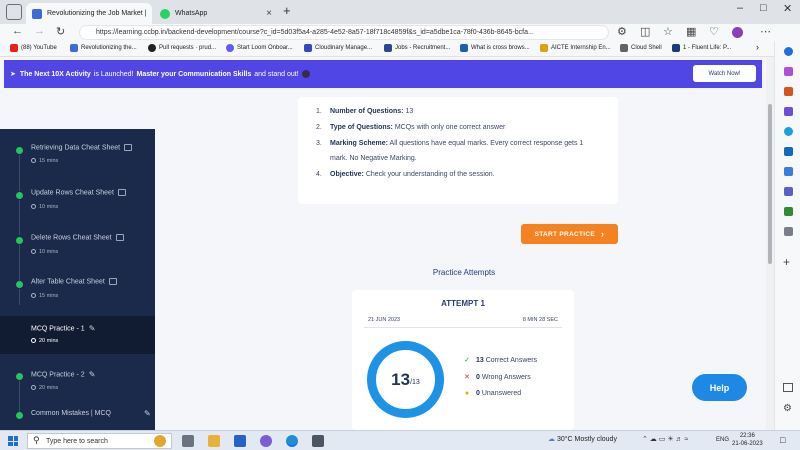 The width and height of the screenshot is (800, 450). What do you see at coordinates (787, 8) in the screenshot?
I see `close-window-button: ✕` at bounding box center [787, 8].